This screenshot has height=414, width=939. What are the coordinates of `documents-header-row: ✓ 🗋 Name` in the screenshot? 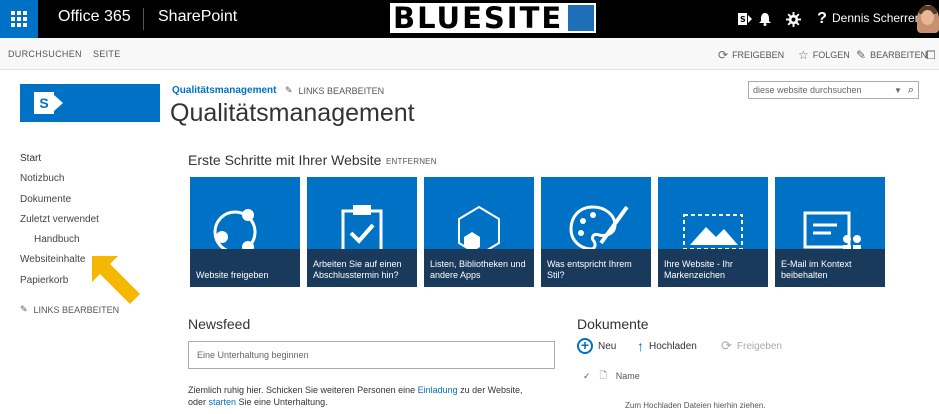 It's located at (611, 376).